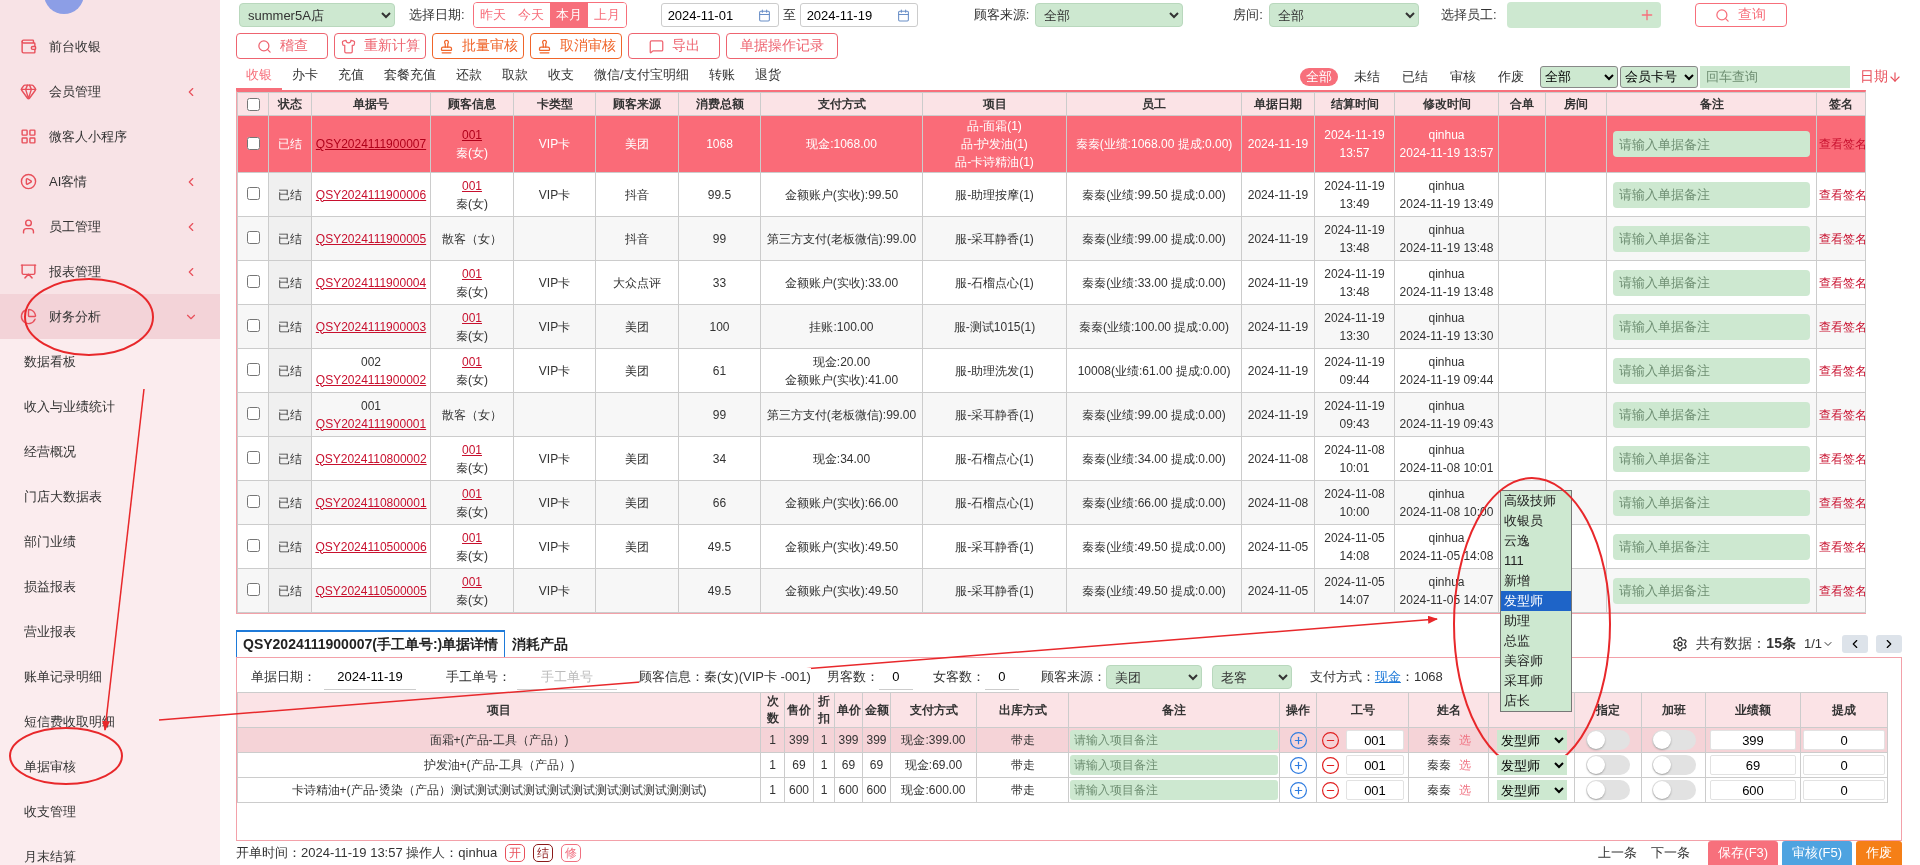  I want to click on sort-link: 日期, so click(1881, 76).